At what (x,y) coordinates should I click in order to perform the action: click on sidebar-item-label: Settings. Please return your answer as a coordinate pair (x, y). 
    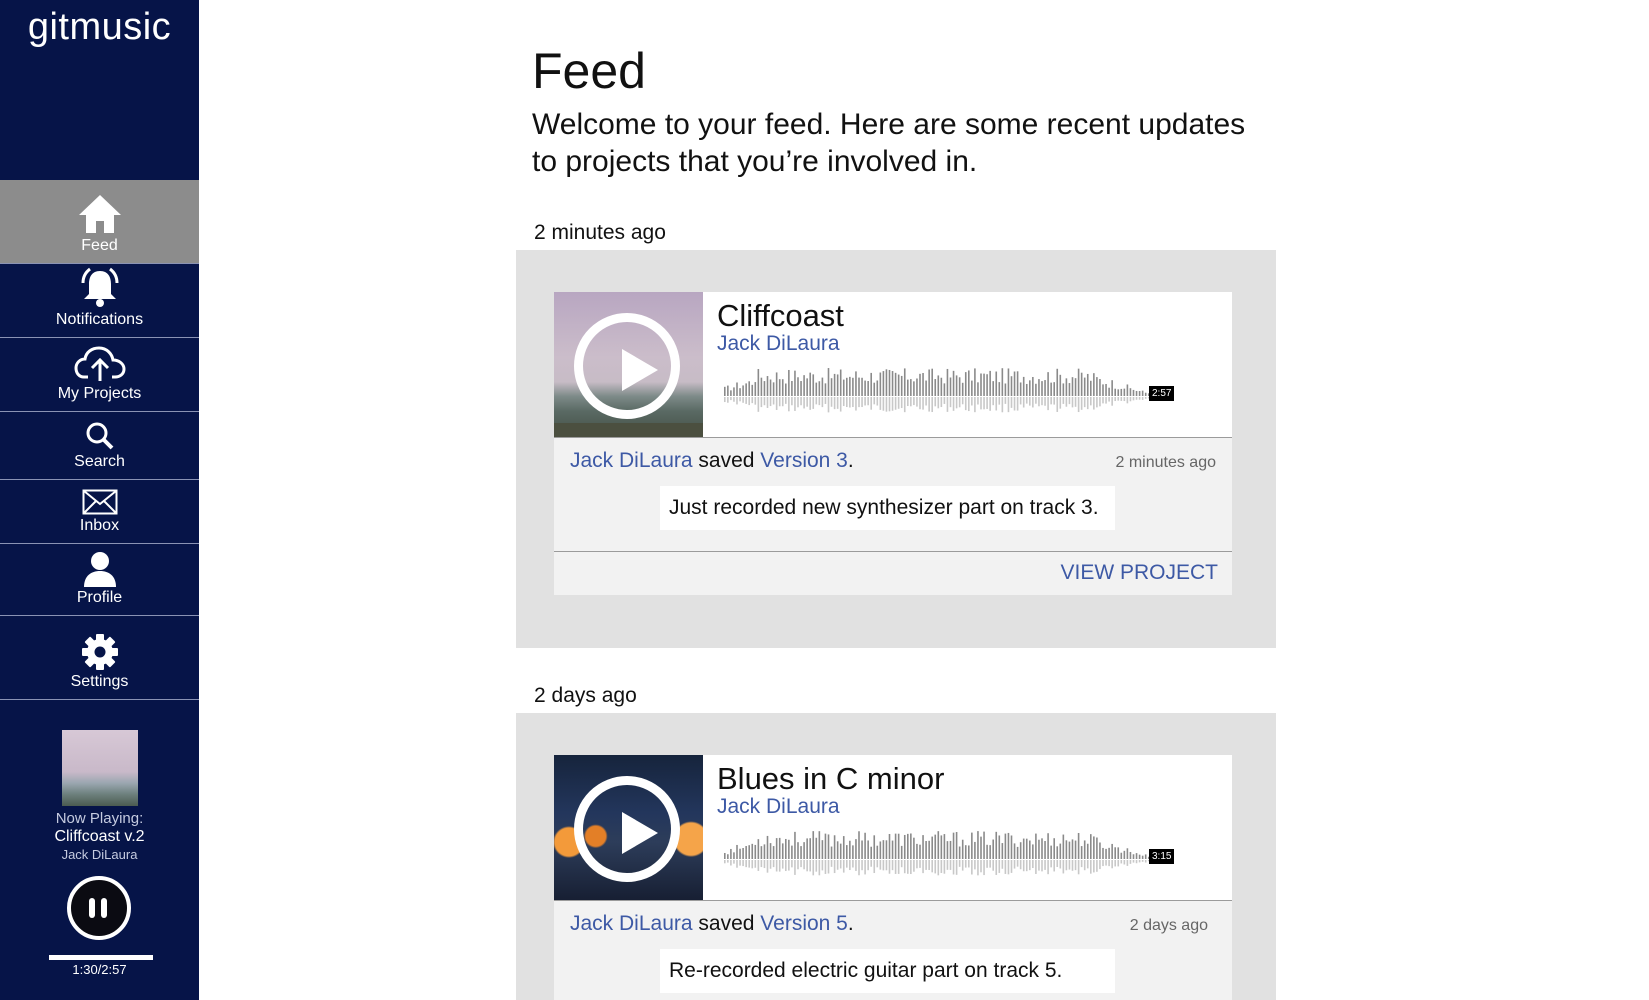
    Looking at the image, I should click on (99, 681).